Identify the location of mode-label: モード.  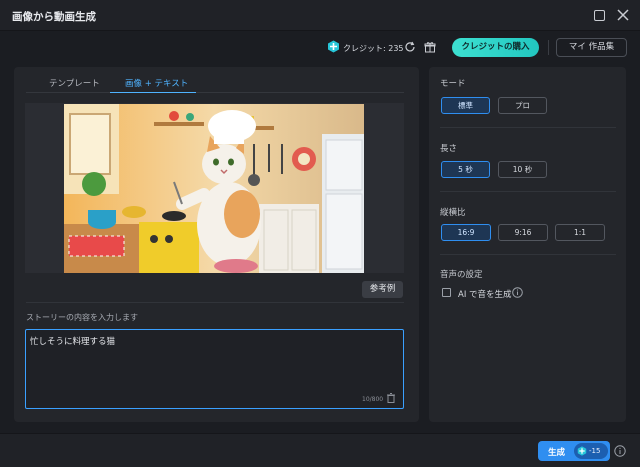
(453, 84).